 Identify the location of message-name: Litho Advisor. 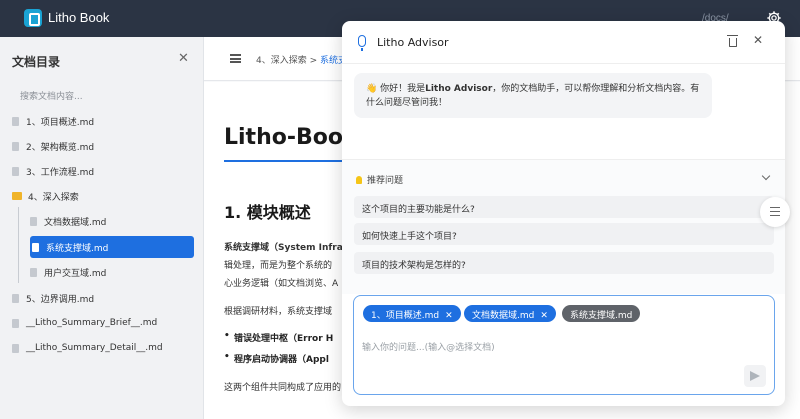
(459, 89).